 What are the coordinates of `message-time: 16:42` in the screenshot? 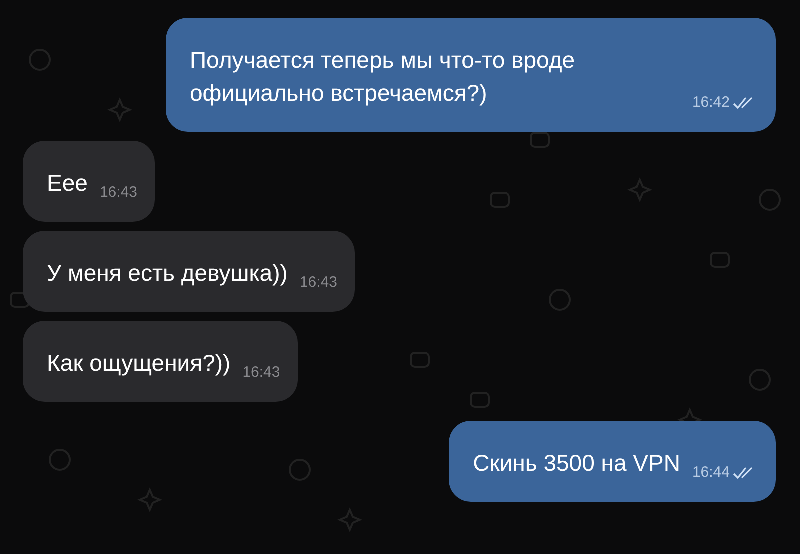 It's located at (711, 102).